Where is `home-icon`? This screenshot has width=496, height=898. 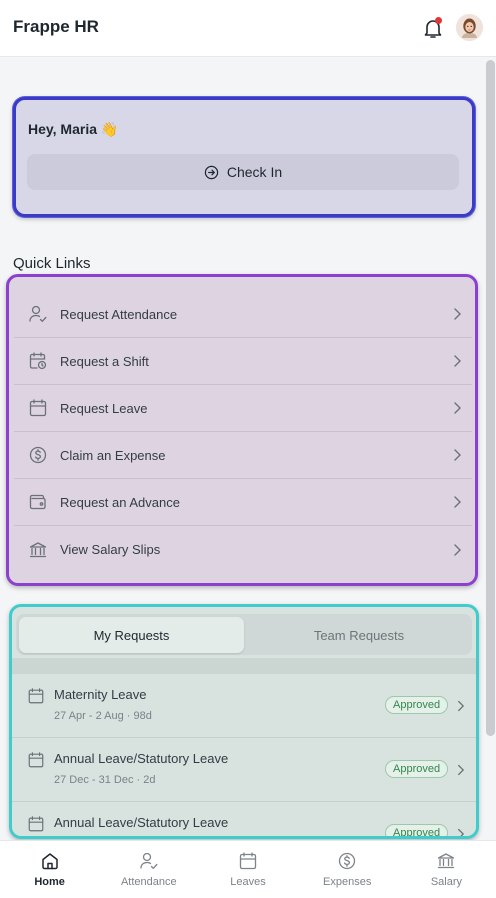
home-icon is located at coordinates (49, 861).